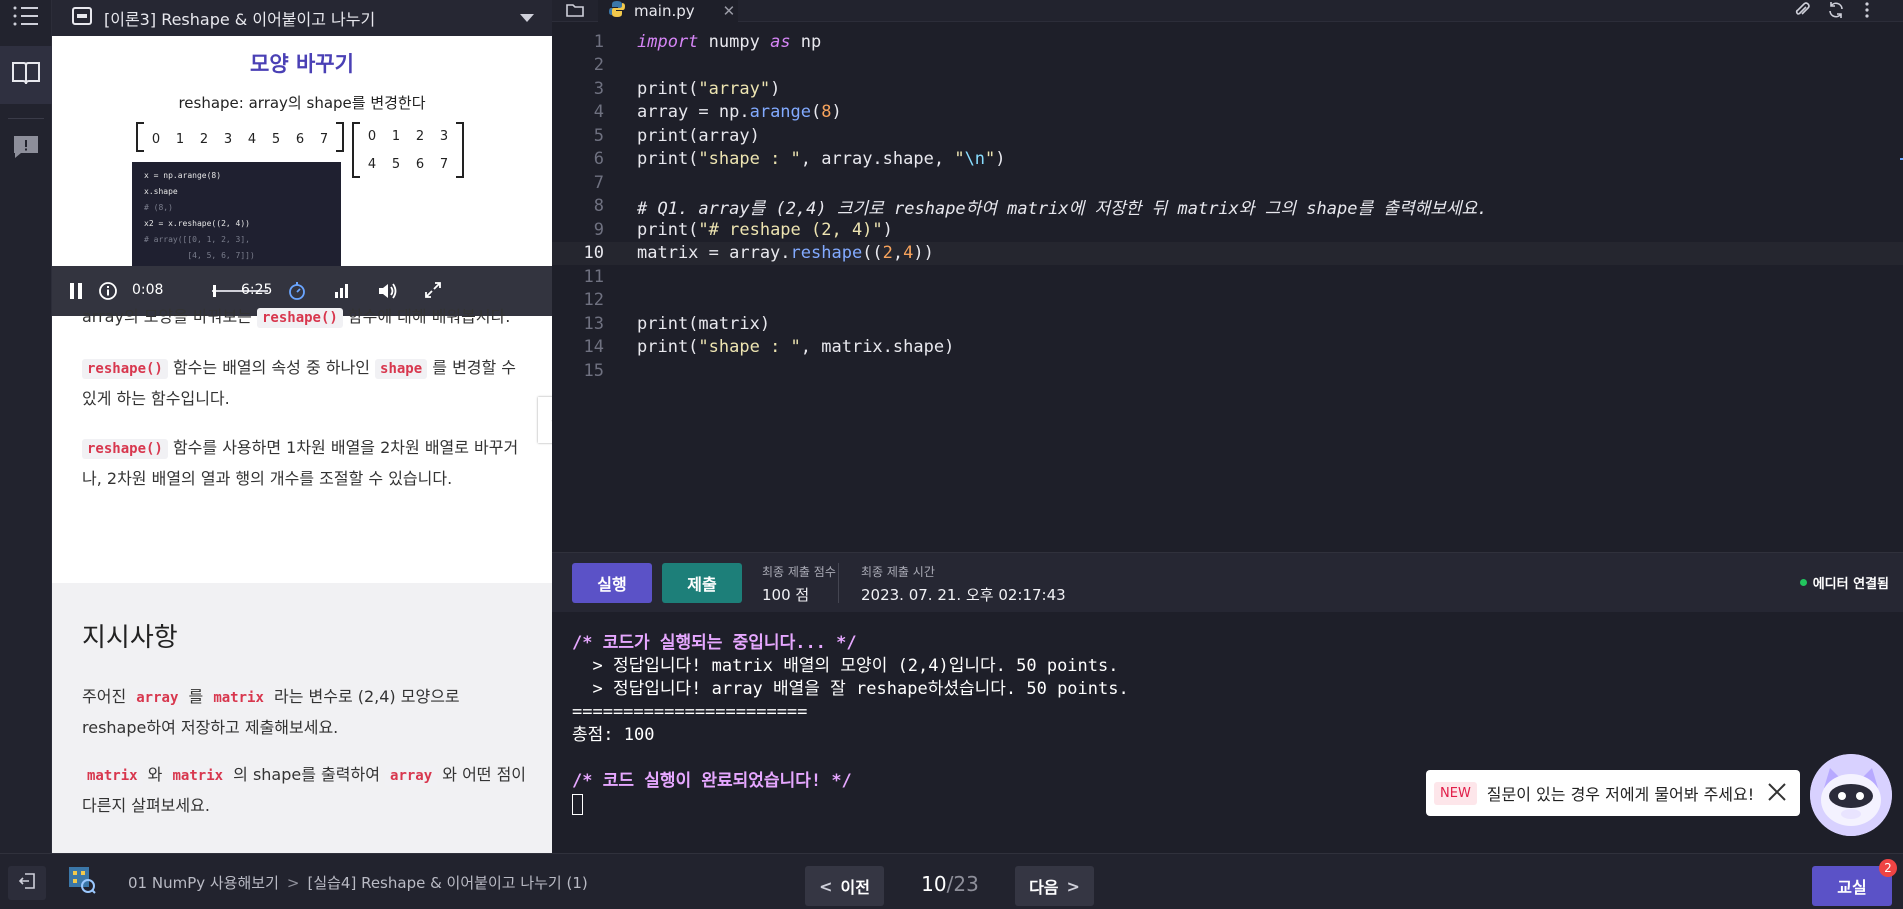 The image size is (1903, 909). Describe the element at coordinates (707, 41) in the screenshot. I see `code-line: 1 import numpy as np` at that location.